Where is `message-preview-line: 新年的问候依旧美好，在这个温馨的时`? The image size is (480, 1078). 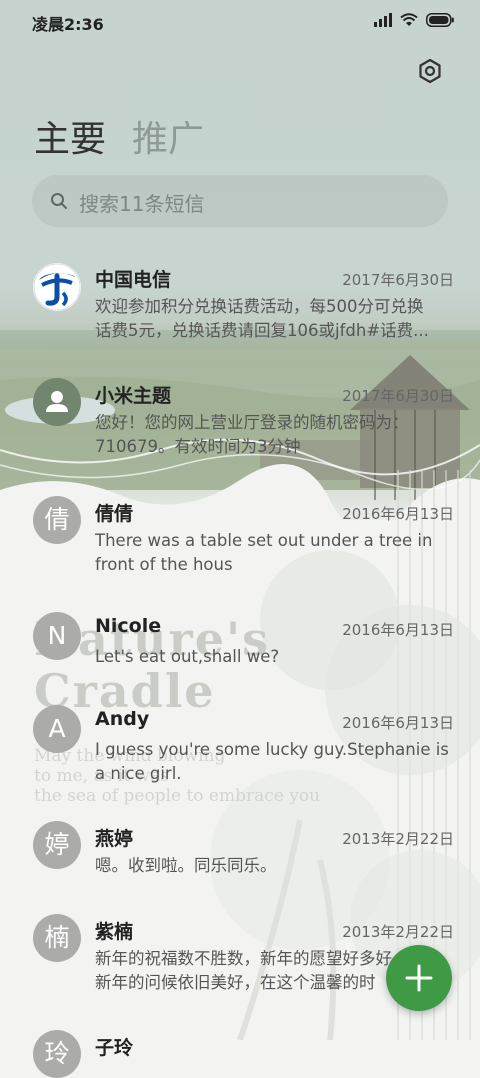
message-preview-line: 新年的问候依旧美好，在这个温馨的时 is located at coordinates (235, 982).